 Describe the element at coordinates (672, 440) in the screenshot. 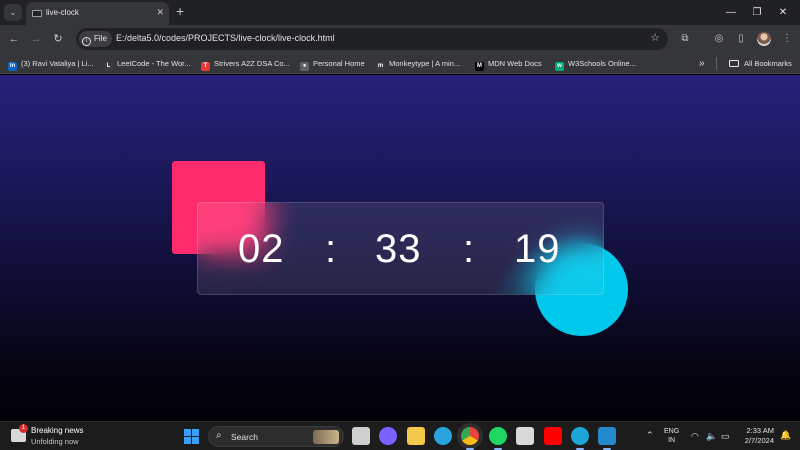

I see `language-region: IN` at that location.